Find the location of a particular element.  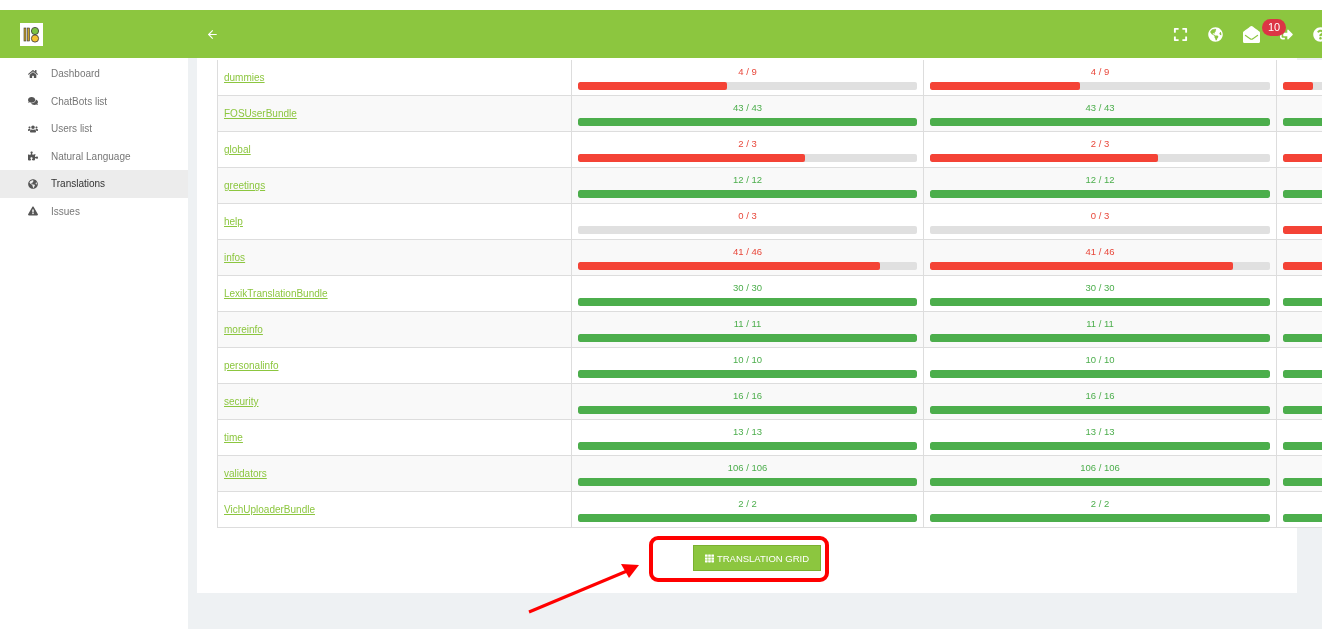

sidebar-label: Translations is located at coordinates (78, 184).